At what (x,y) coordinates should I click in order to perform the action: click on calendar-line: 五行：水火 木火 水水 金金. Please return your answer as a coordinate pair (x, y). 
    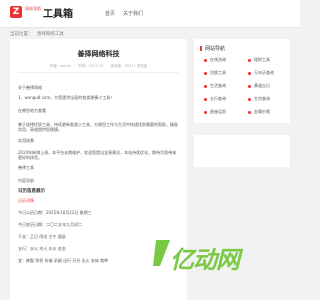
    Looking at the image, I should click on (42, 248).